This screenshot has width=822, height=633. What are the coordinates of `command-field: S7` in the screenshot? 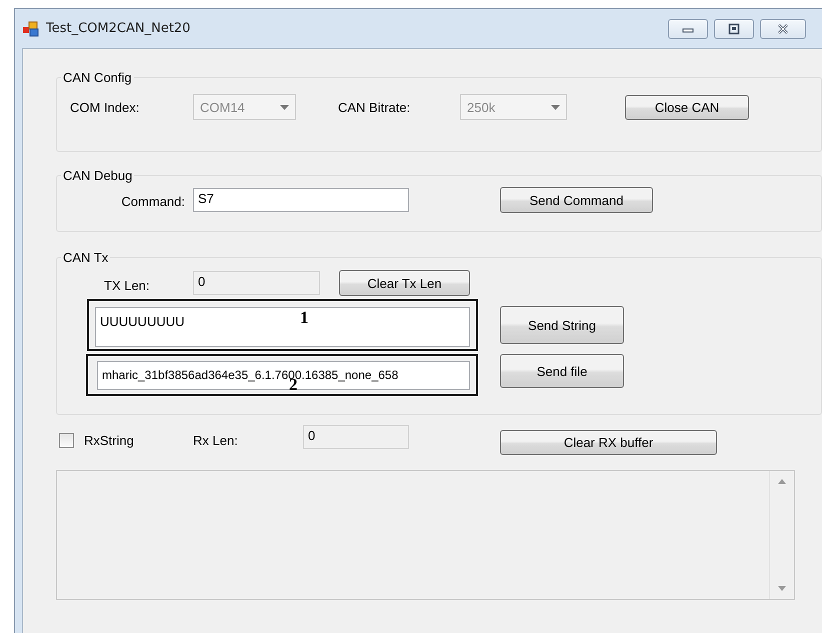 It's located at (301, 200).